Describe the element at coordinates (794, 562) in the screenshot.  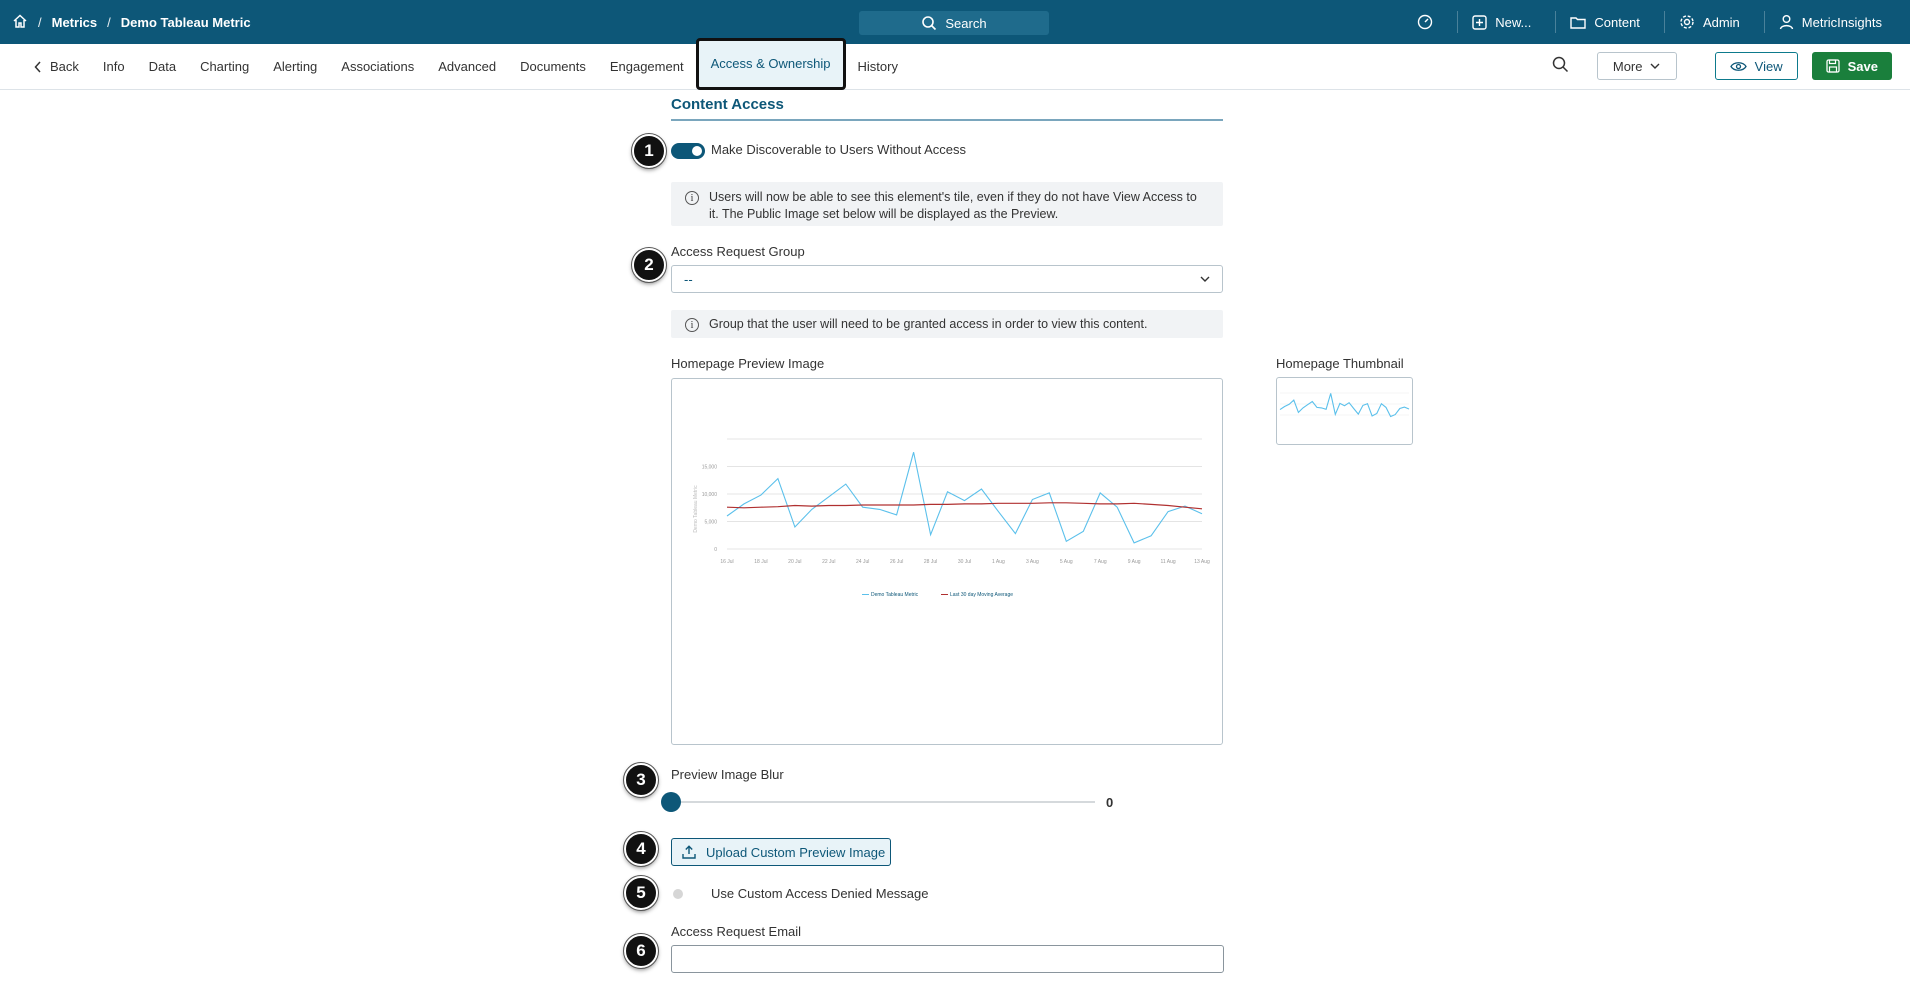
I see `x-tick-label: 20 Jul` at that location.